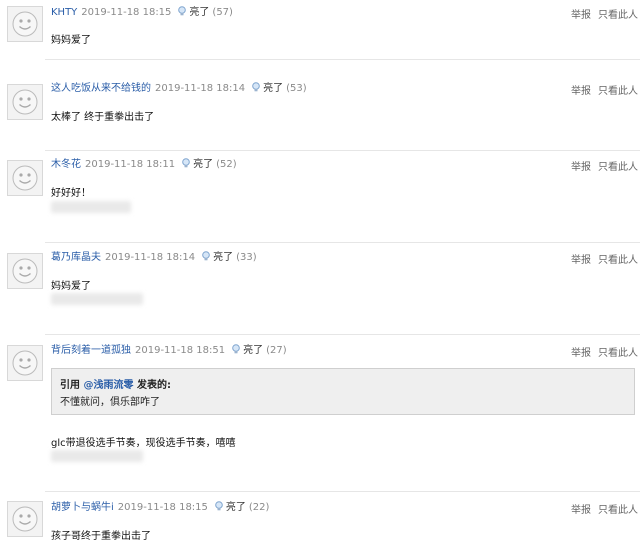  I want to click on comment-text: glc带退役选手节奏，现役选手节奏，嘻嘻, so click(143, 443).